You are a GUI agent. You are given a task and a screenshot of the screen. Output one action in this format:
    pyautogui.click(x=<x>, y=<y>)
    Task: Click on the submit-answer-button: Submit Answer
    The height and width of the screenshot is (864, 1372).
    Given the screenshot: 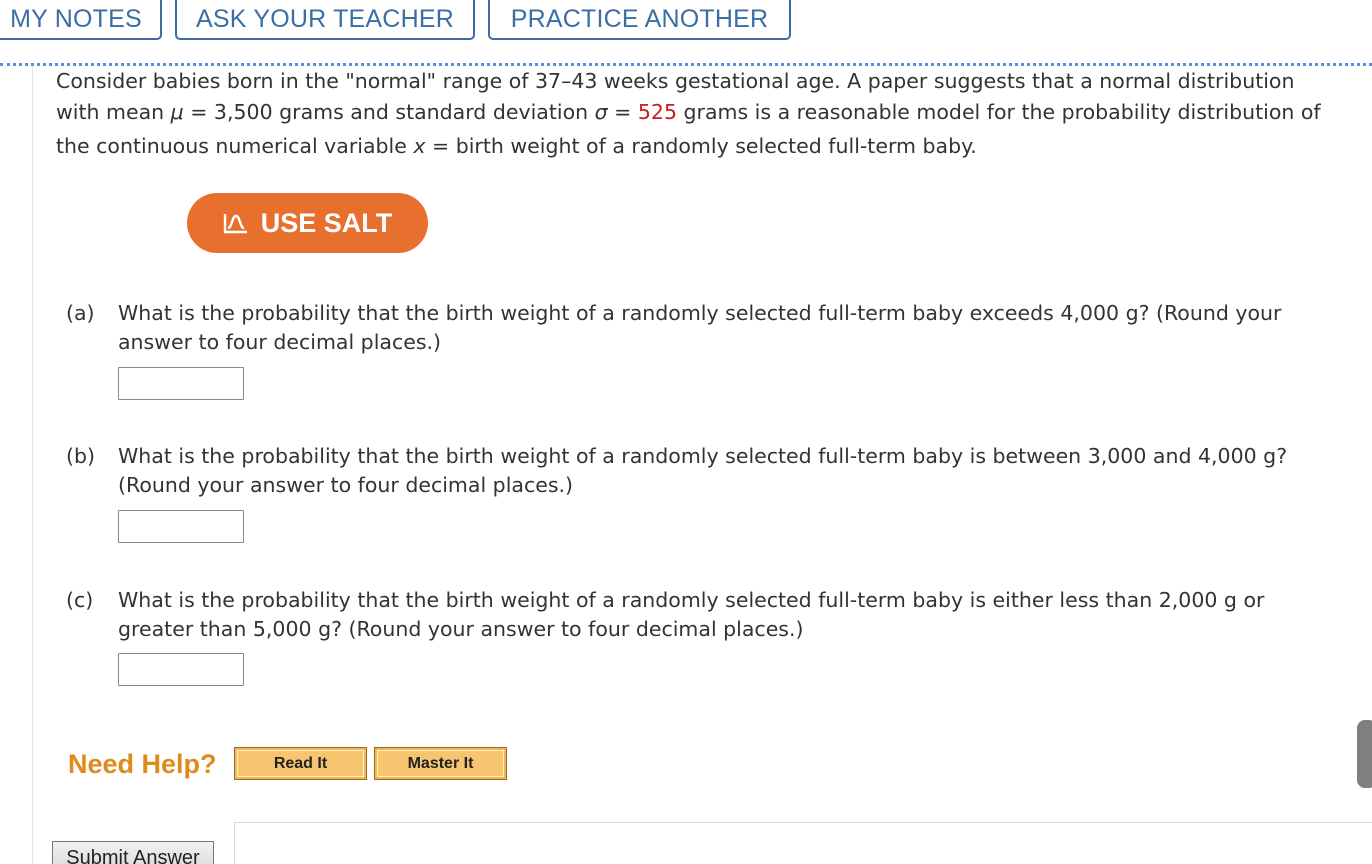 What is the action you would take?
    pyautogui.click(x=133, y=852)
    